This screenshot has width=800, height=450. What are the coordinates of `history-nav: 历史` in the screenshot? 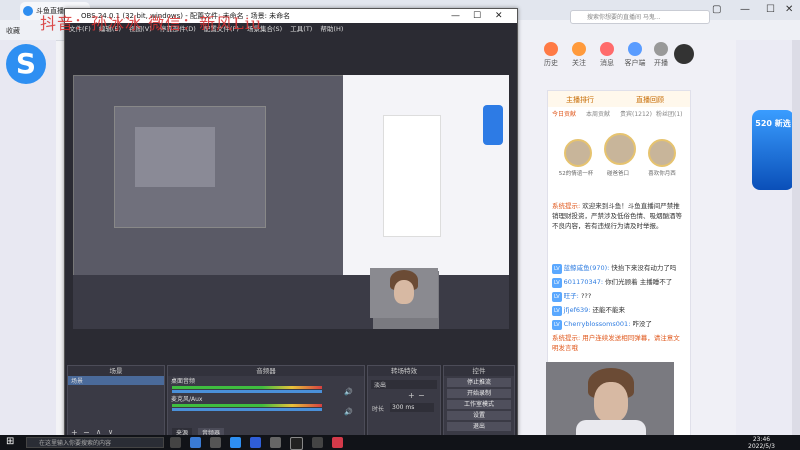 It's located at (551, 55).